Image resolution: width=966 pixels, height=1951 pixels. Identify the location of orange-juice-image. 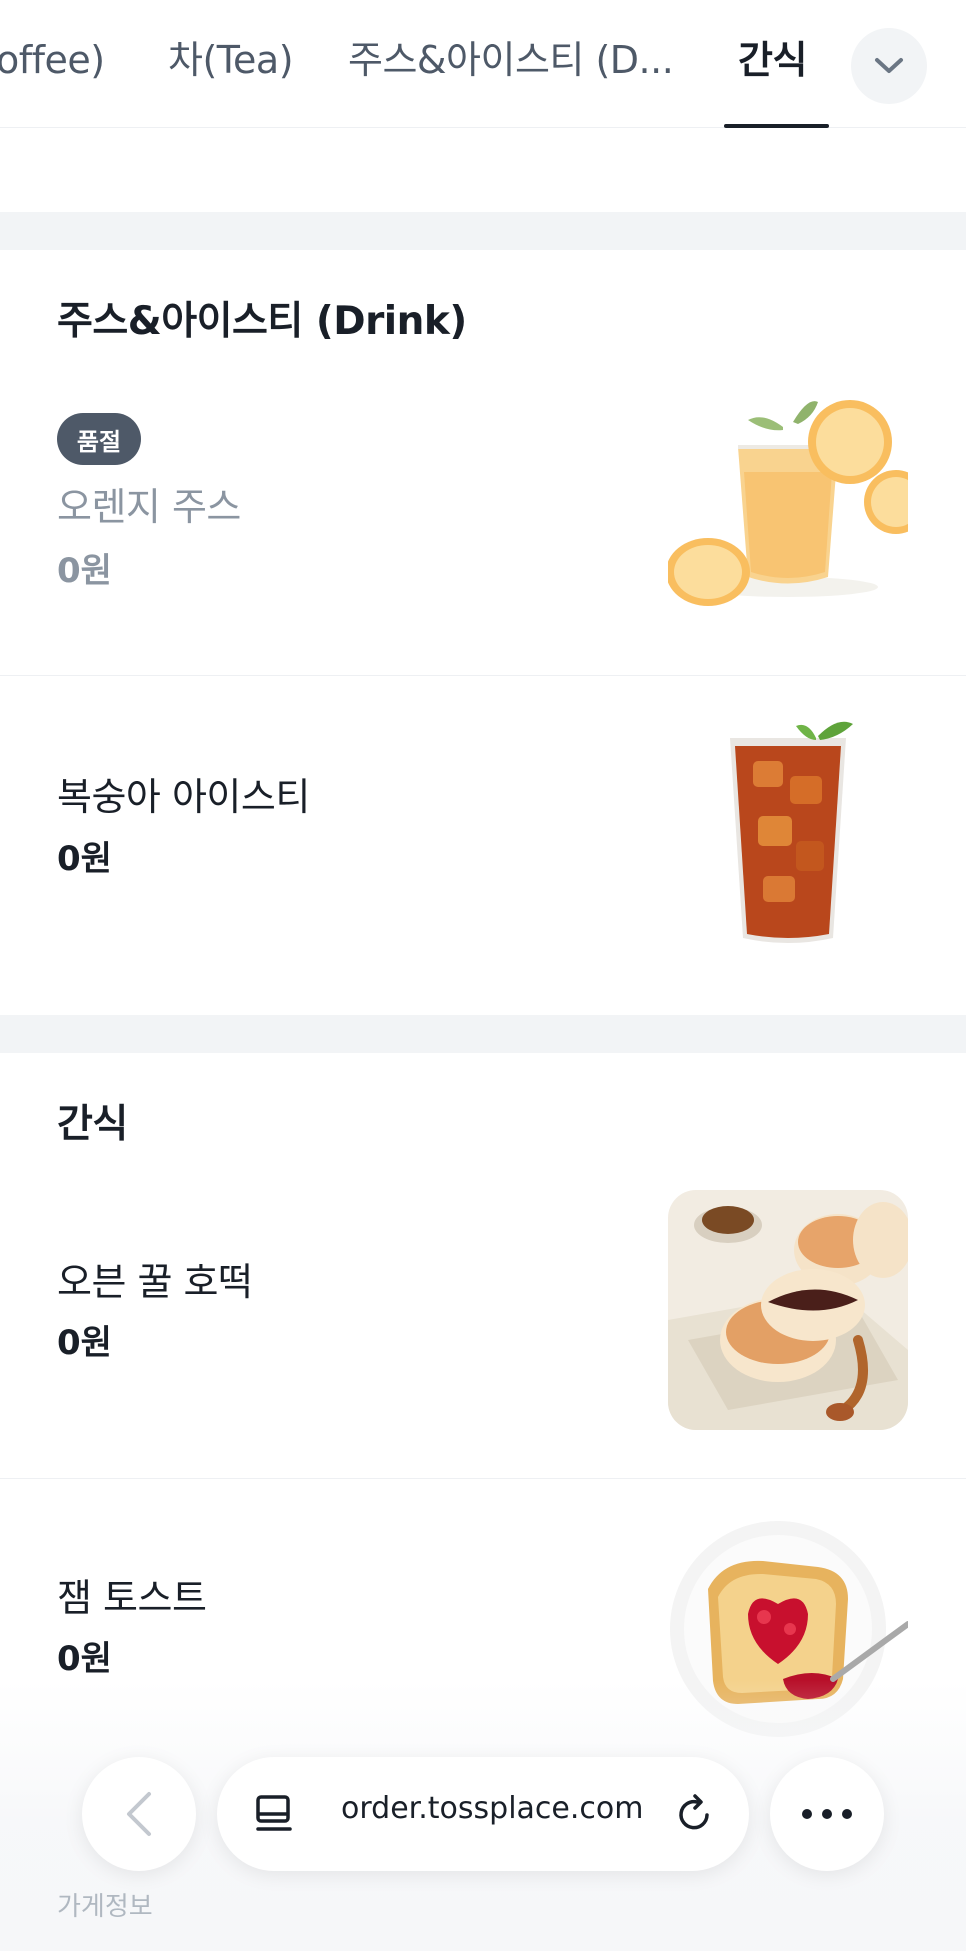
(788, 512).